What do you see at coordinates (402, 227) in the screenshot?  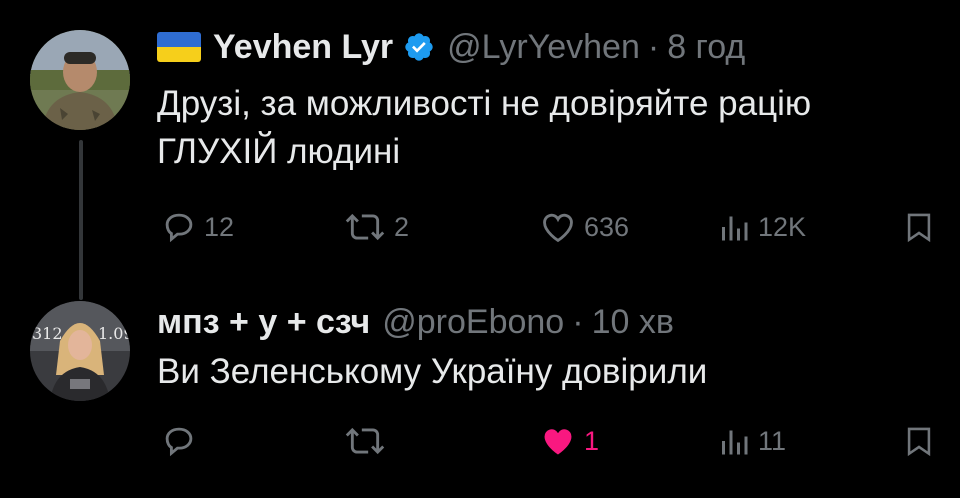 I see `retweet-count: 2` at bounding box center [402, 227].